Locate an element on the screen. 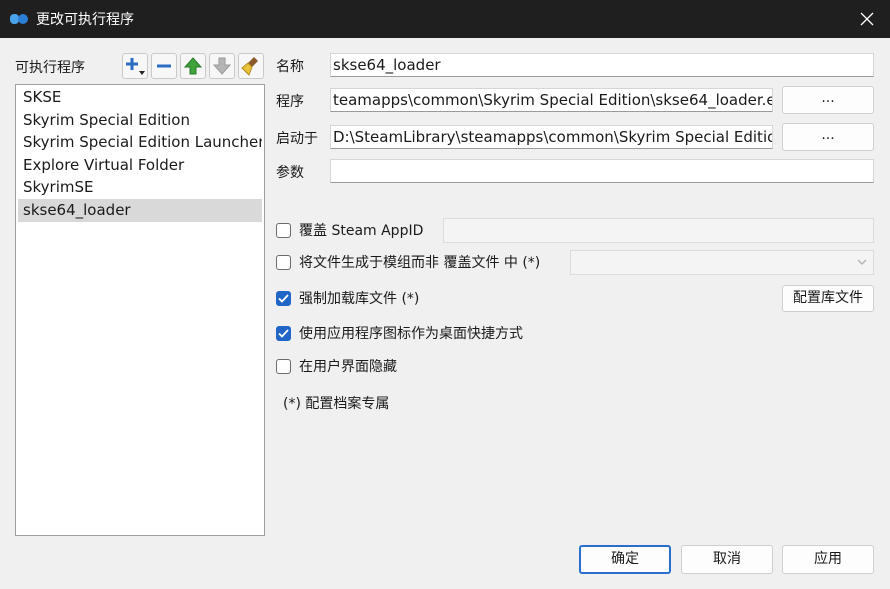 Image resolution: width=890 pixels, height=589 pixels. force-libraries-option: 强制加载库文件 (*) is located at coordinates (347, 298).